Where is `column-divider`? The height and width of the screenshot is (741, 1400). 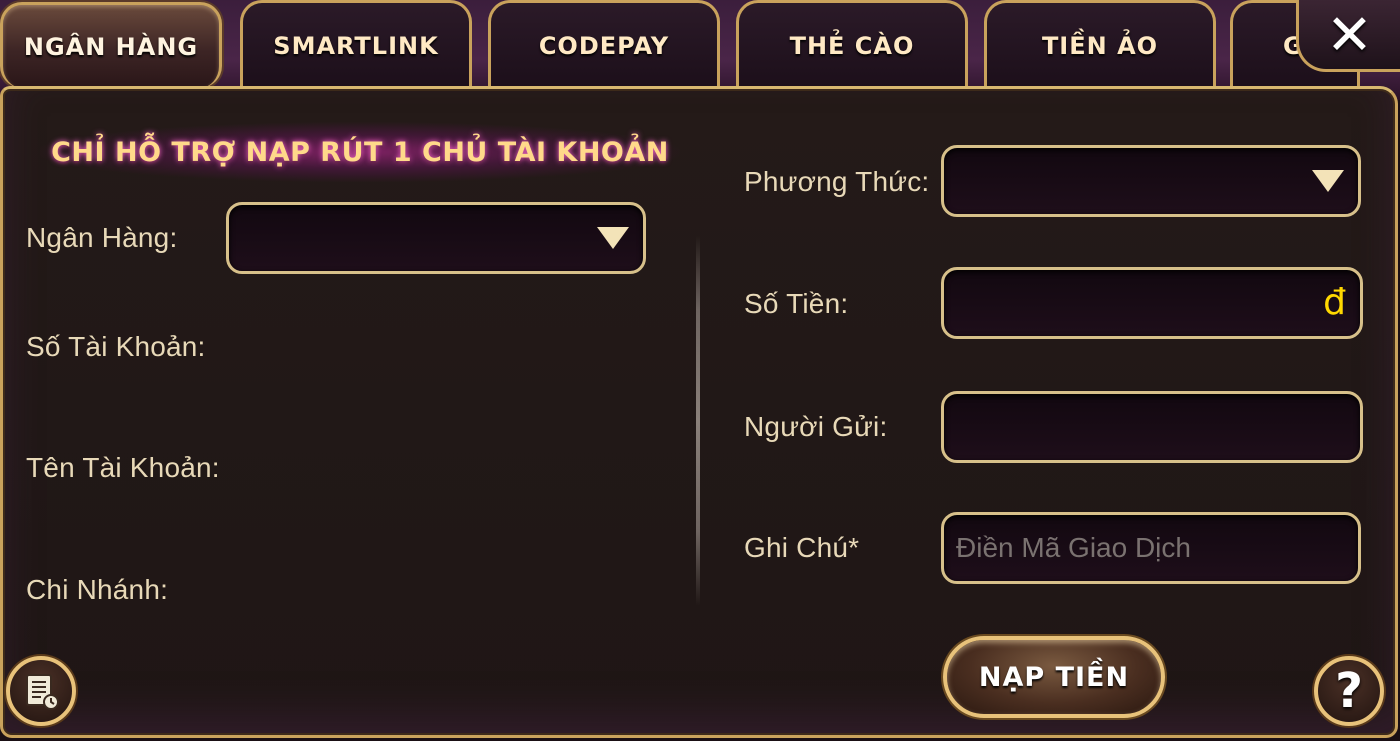 column-divider is located at coordinates (698, 421).